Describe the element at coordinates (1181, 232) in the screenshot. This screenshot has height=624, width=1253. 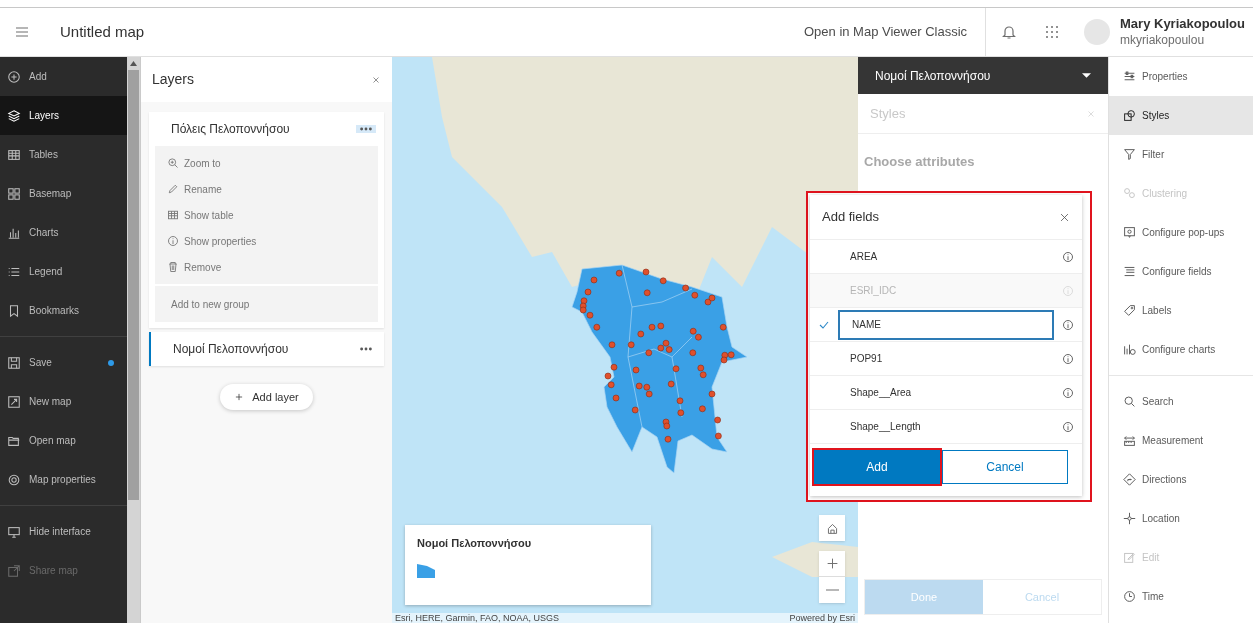
I see `tool-item: Configure pop-ups` at that location.